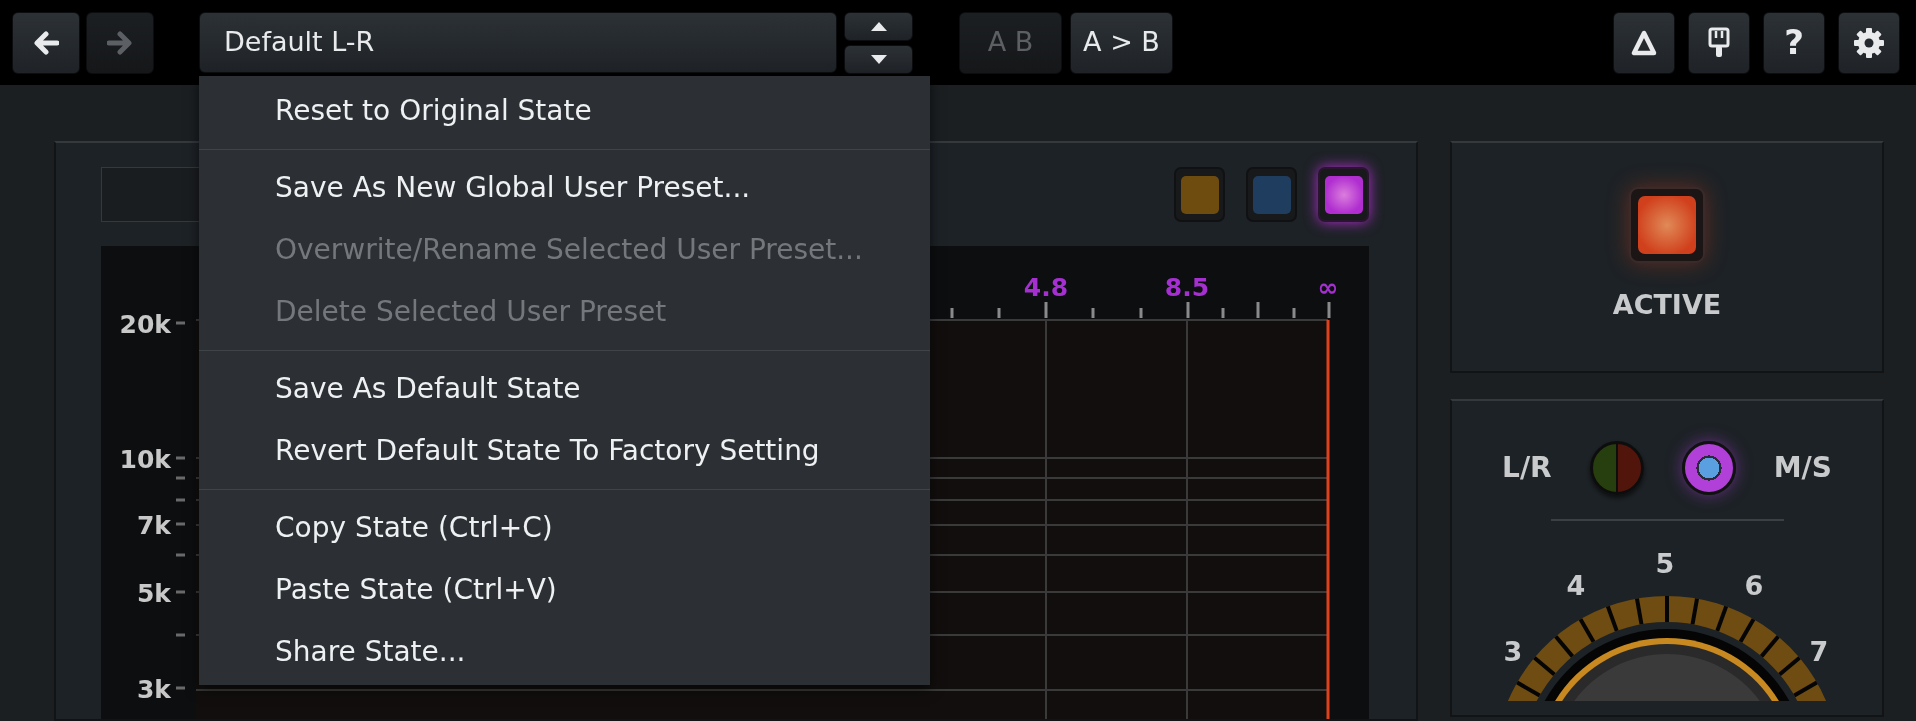  What do you see at coordinates (153, 593) in the screenshot?
I see `axis-label: 5k` at bounding box center [153, 593].